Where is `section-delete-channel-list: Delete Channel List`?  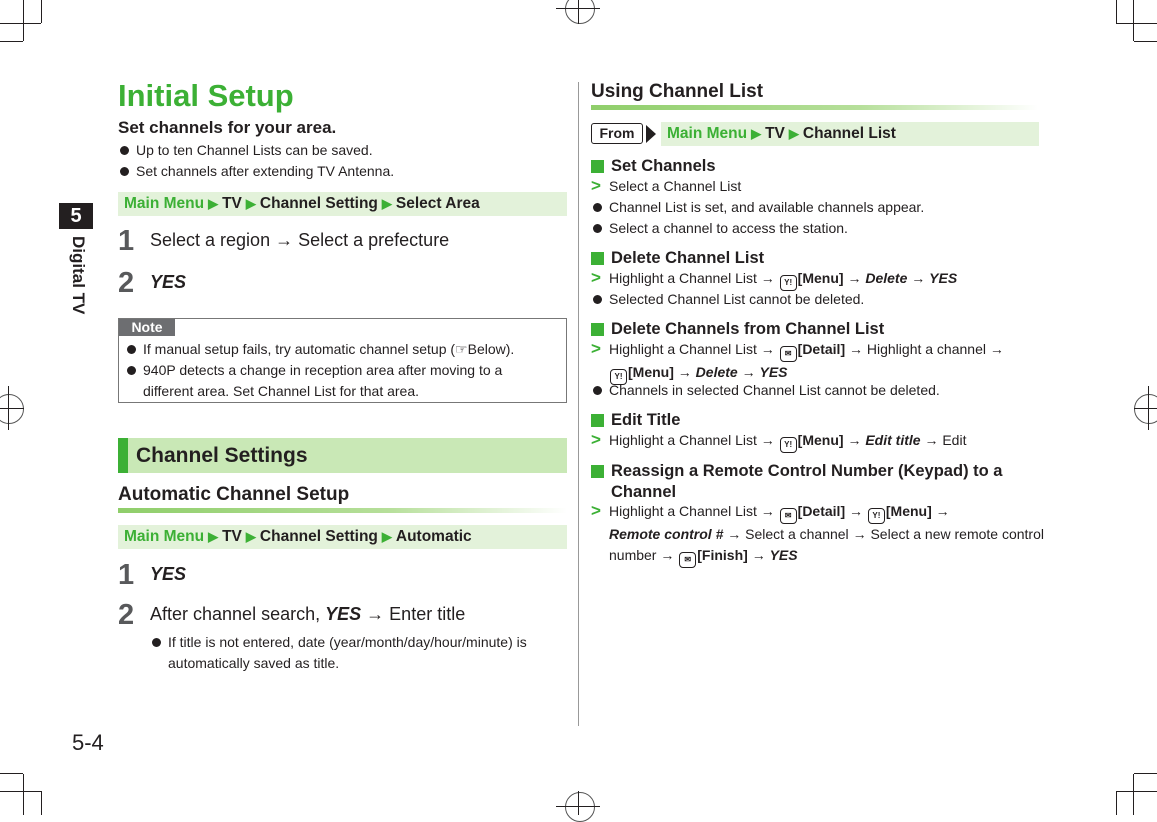
section-delete-channel-list: Delete Channel List is located at coordinates (677, 258).